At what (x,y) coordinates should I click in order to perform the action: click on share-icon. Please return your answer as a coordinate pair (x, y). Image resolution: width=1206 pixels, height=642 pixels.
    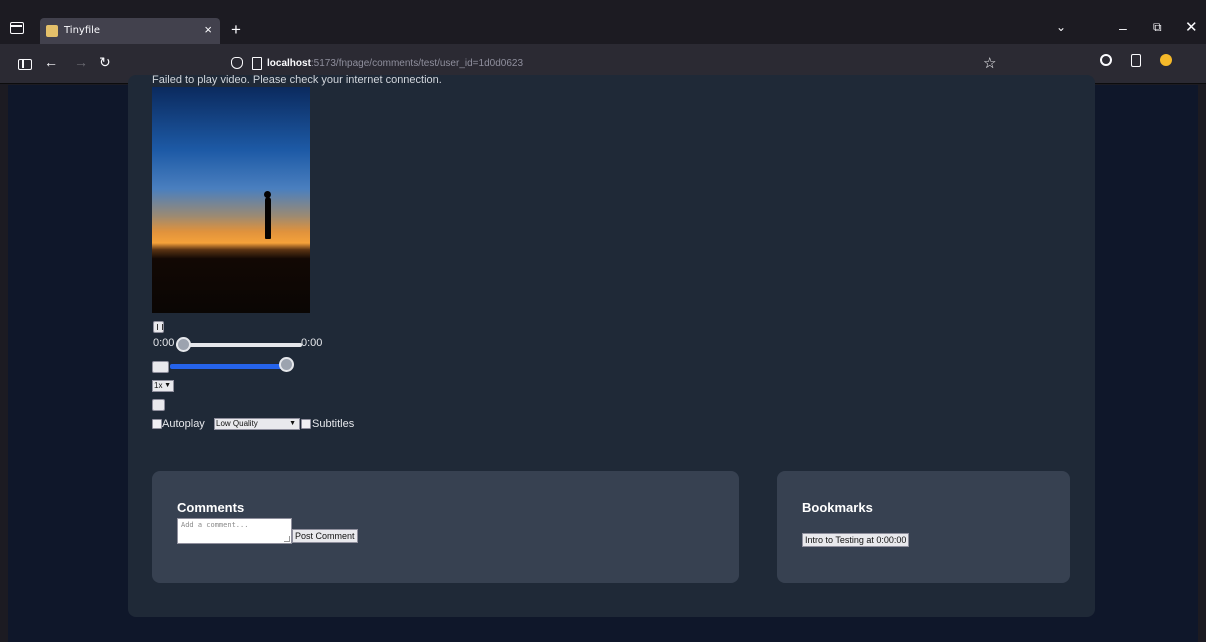
    Looking at the image, I should click on (1136, 60).